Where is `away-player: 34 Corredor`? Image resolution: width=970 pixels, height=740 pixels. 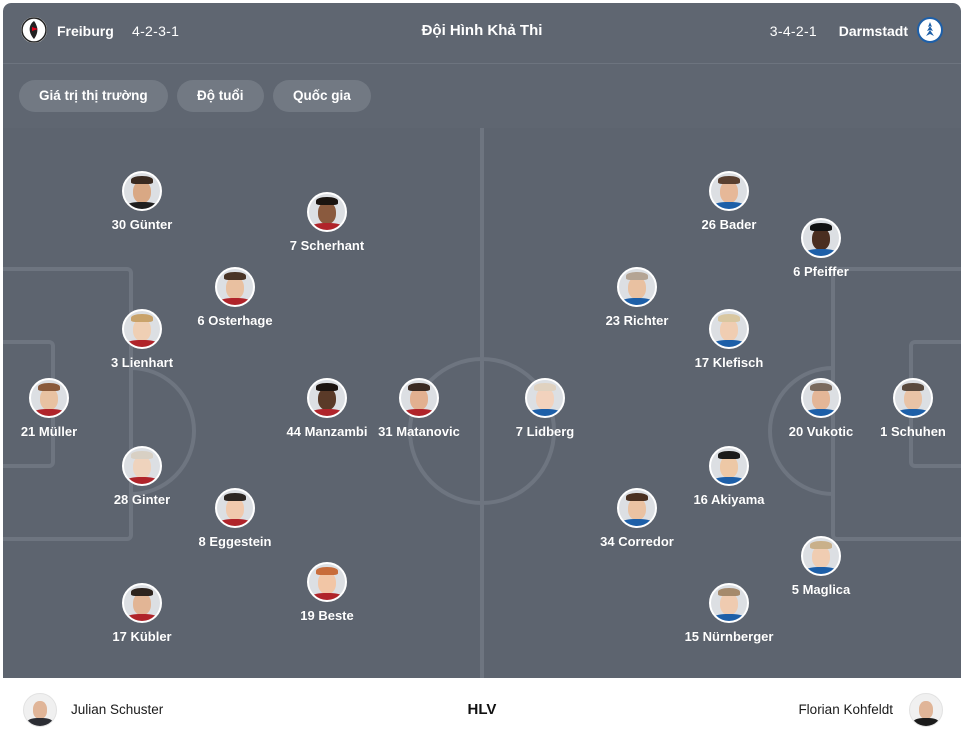
away-player: 34 Corredor is located at coordinates (637, 519).